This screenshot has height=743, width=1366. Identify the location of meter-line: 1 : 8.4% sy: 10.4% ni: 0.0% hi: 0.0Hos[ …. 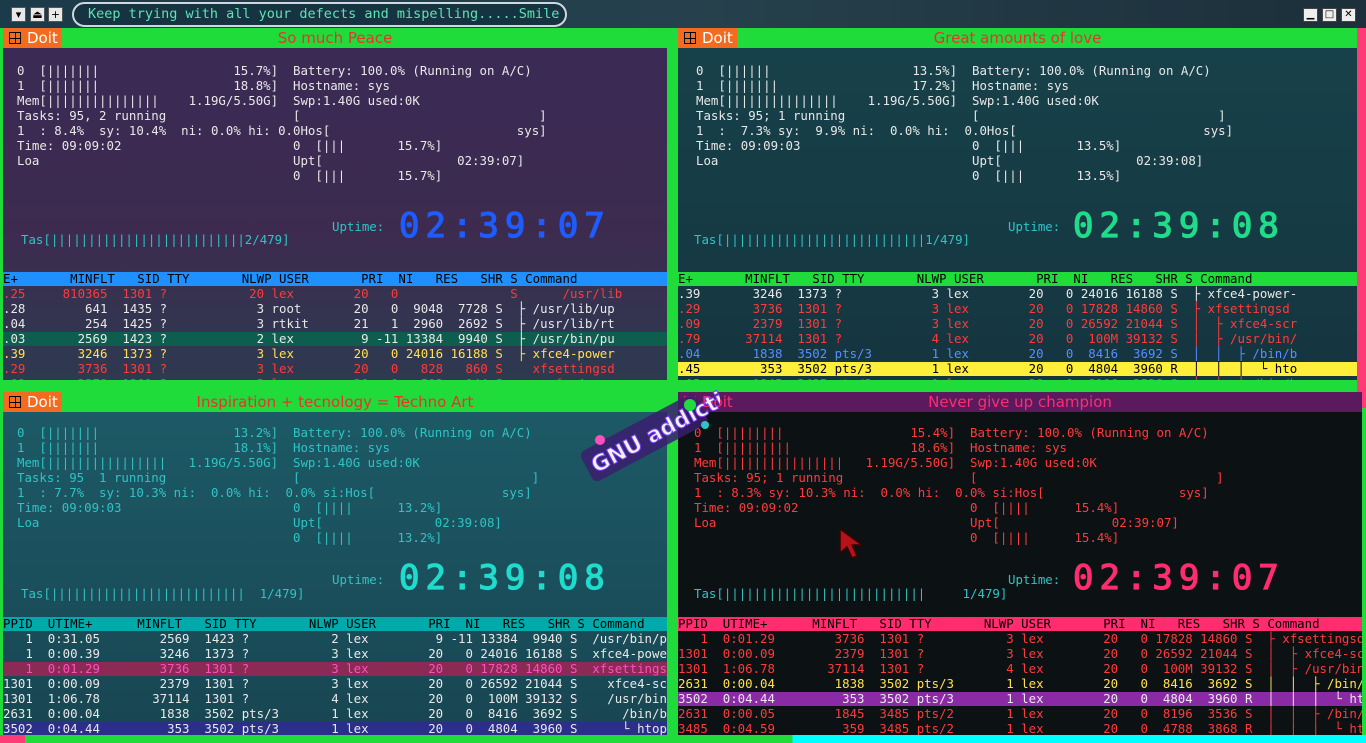
(282, 130).